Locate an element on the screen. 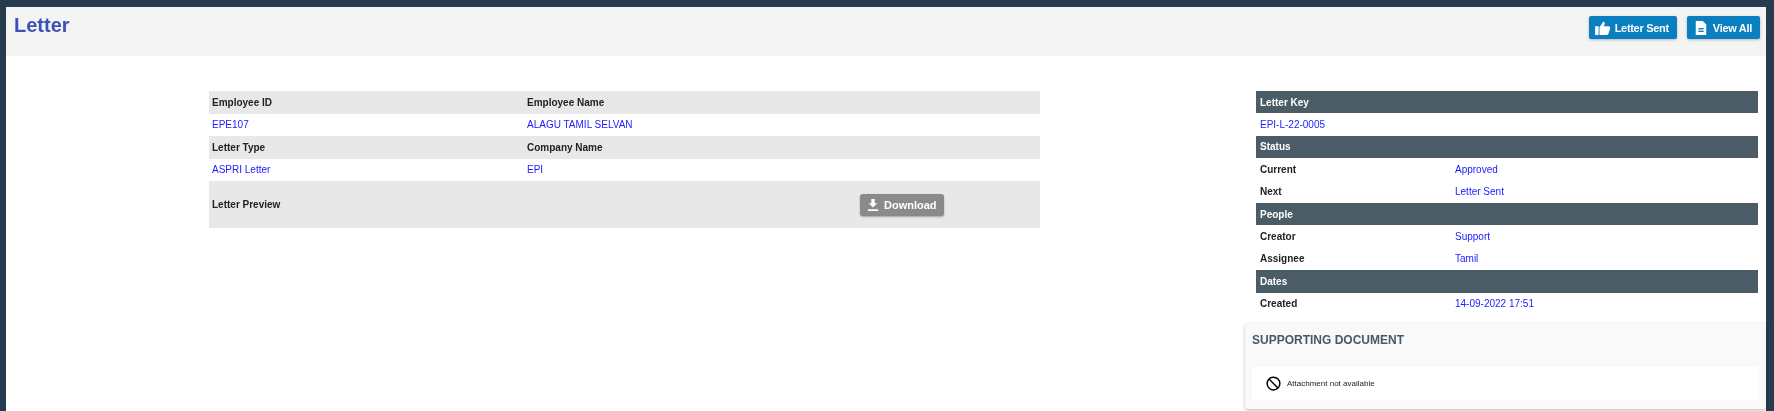 This screenshot has height=411, width=1774. field-label: Assignee is located at coordinates (1282, 259).